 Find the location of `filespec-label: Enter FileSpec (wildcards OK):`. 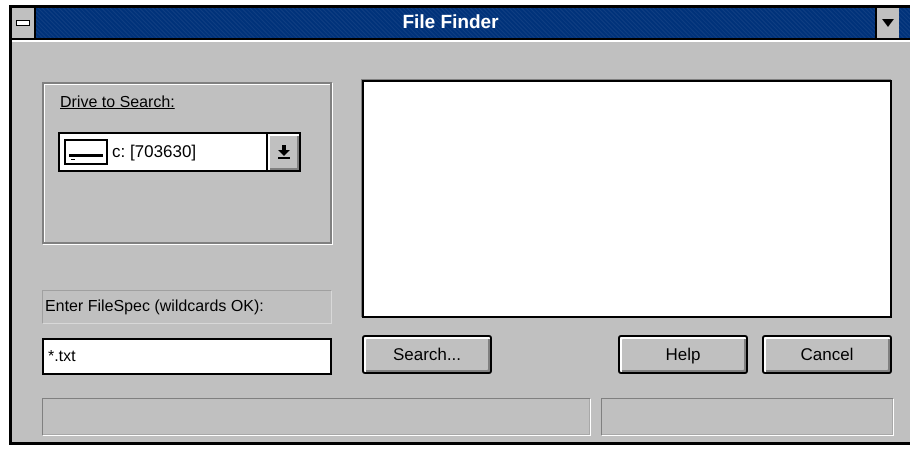

filespec-label: Enter FileSpec (wildcards OK): is located at coordinates (187, 307).